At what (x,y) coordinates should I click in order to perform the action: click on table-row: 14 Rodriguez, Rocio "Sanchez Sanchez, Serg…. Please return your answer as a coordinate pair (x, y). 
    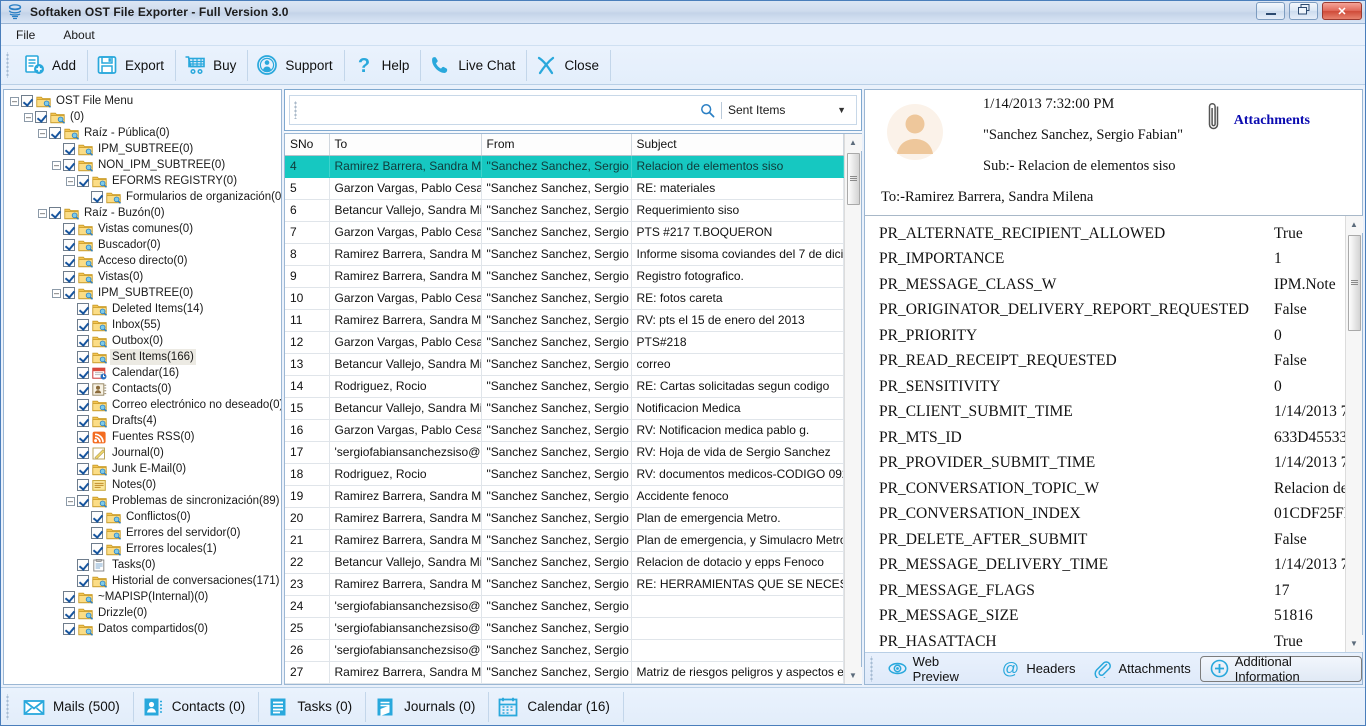
    Looking at the image, I should click on (564, 386).